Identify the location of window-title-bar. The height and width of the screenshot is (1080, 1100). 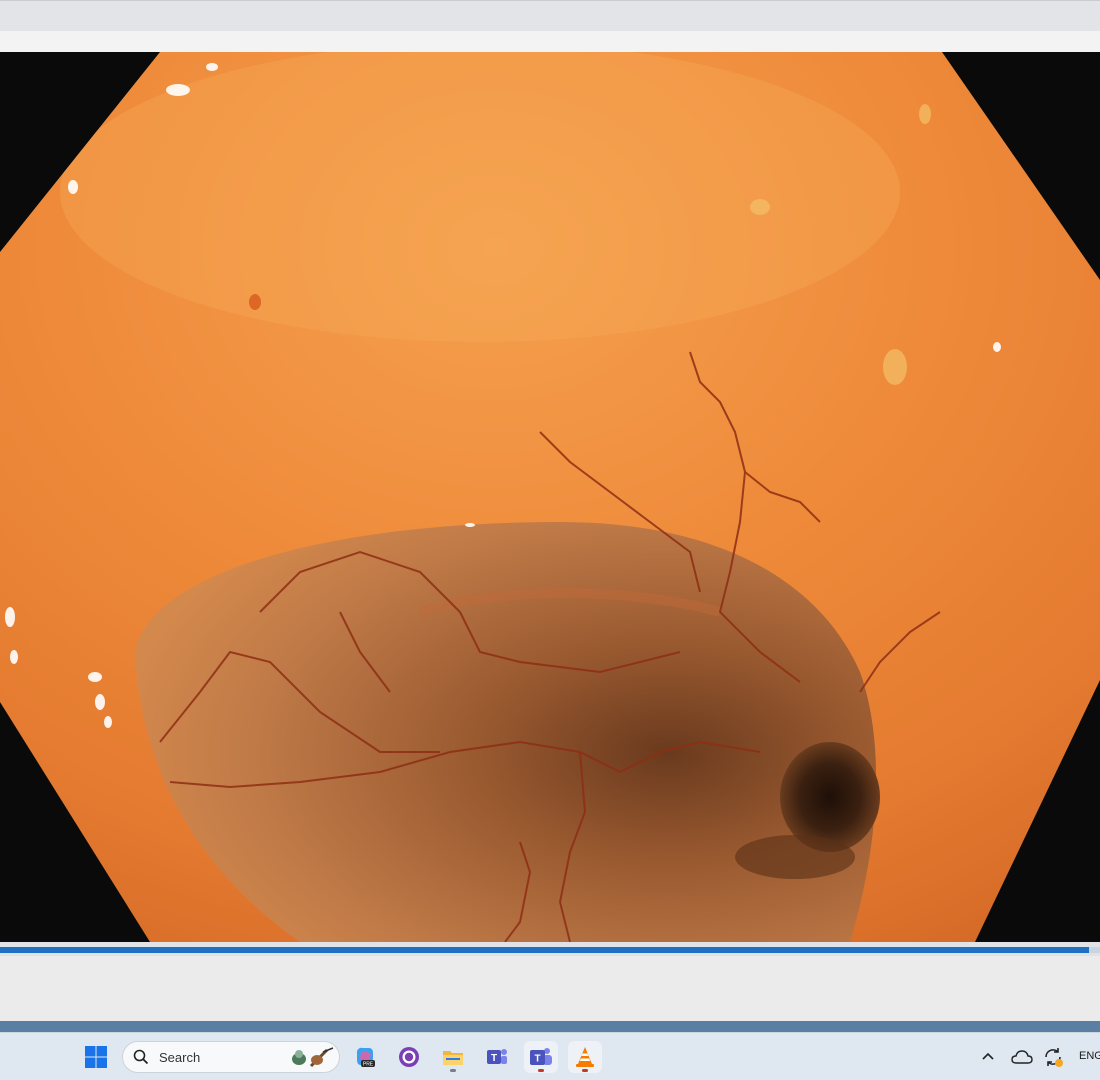
(550, 15).